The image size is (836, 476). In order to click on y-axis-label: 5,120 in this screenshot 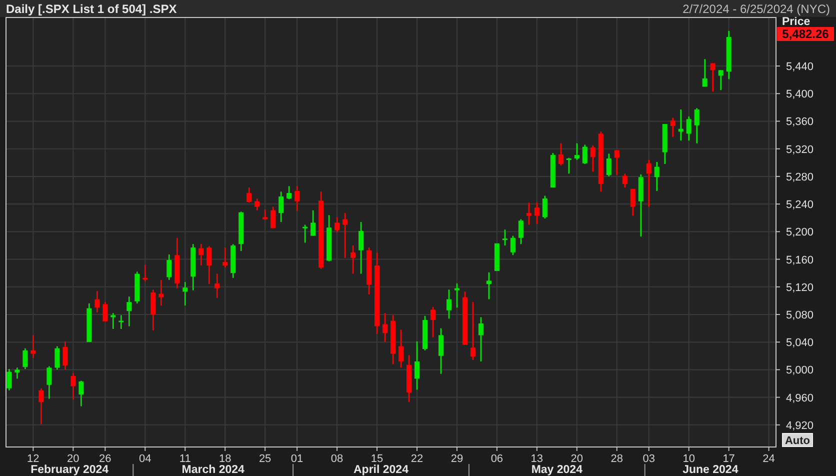, I will do `click(800, 288)`.